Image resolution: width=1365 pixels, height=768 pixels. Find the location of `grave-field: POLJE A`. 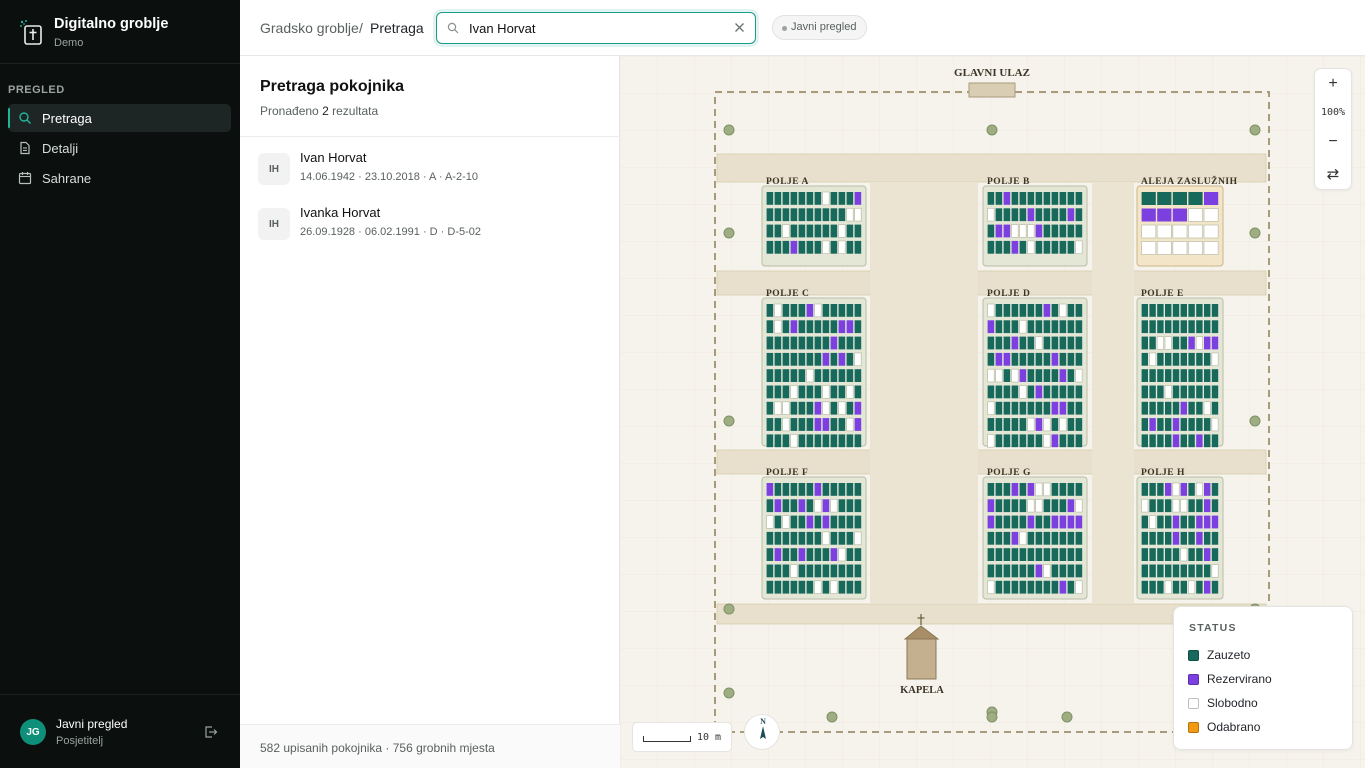

grave-field: POLJE A is located at coordinates (814, 222).